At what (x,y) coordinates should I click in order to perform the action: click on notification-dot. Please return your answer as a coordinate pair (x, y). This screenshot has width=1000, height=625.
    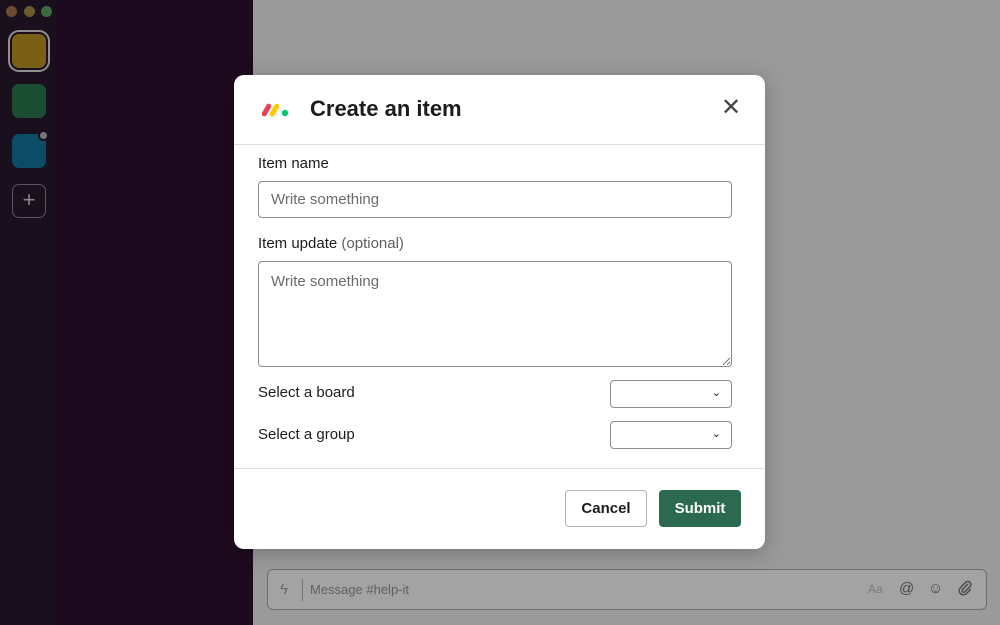
    Looking at the image, I should click on (43, 135).